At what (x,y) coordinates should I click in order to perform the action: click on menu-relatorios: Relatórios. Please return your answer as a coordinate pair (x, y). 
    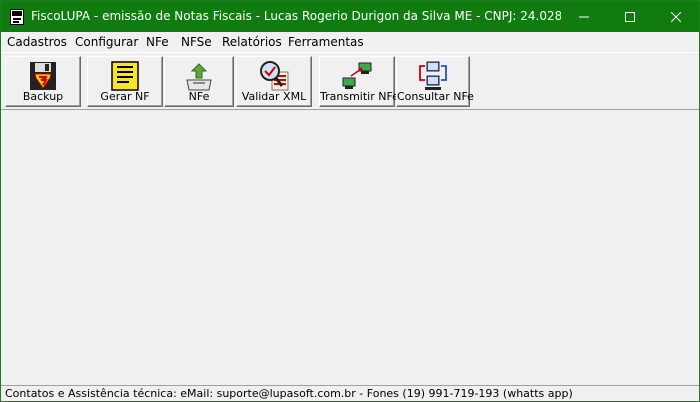
    Looking at the image, I should click on (252, 42).